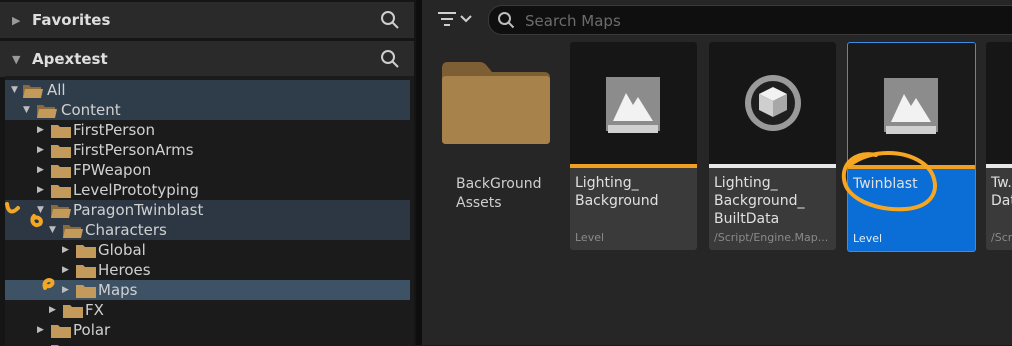 The image size is (1012, 346). What do you see at coordinates (889, 181) in the screenshot?
I see `annotation-circle` at bounding box center [889, 181].